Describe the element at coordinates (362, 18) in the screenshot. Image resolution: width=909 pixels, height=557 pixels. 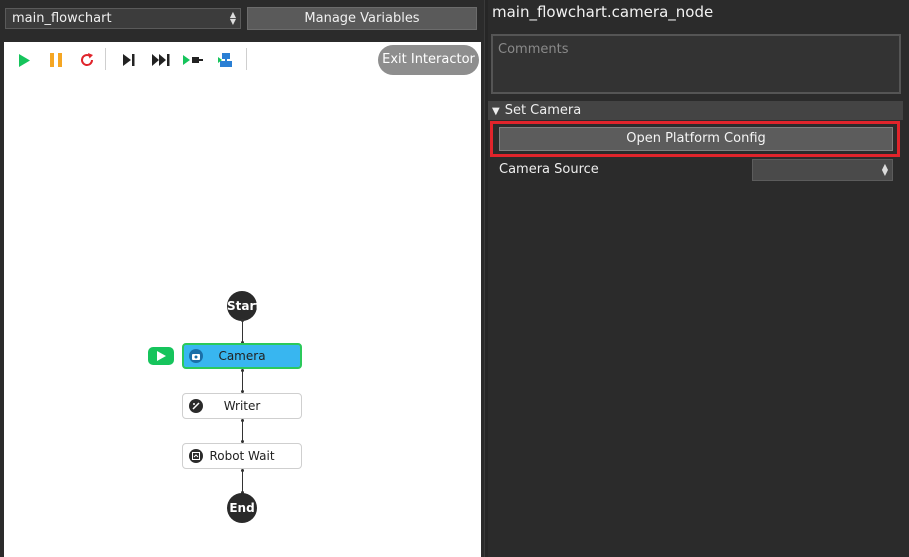
I see `manage-variables-button: Manage Variables` at that location.